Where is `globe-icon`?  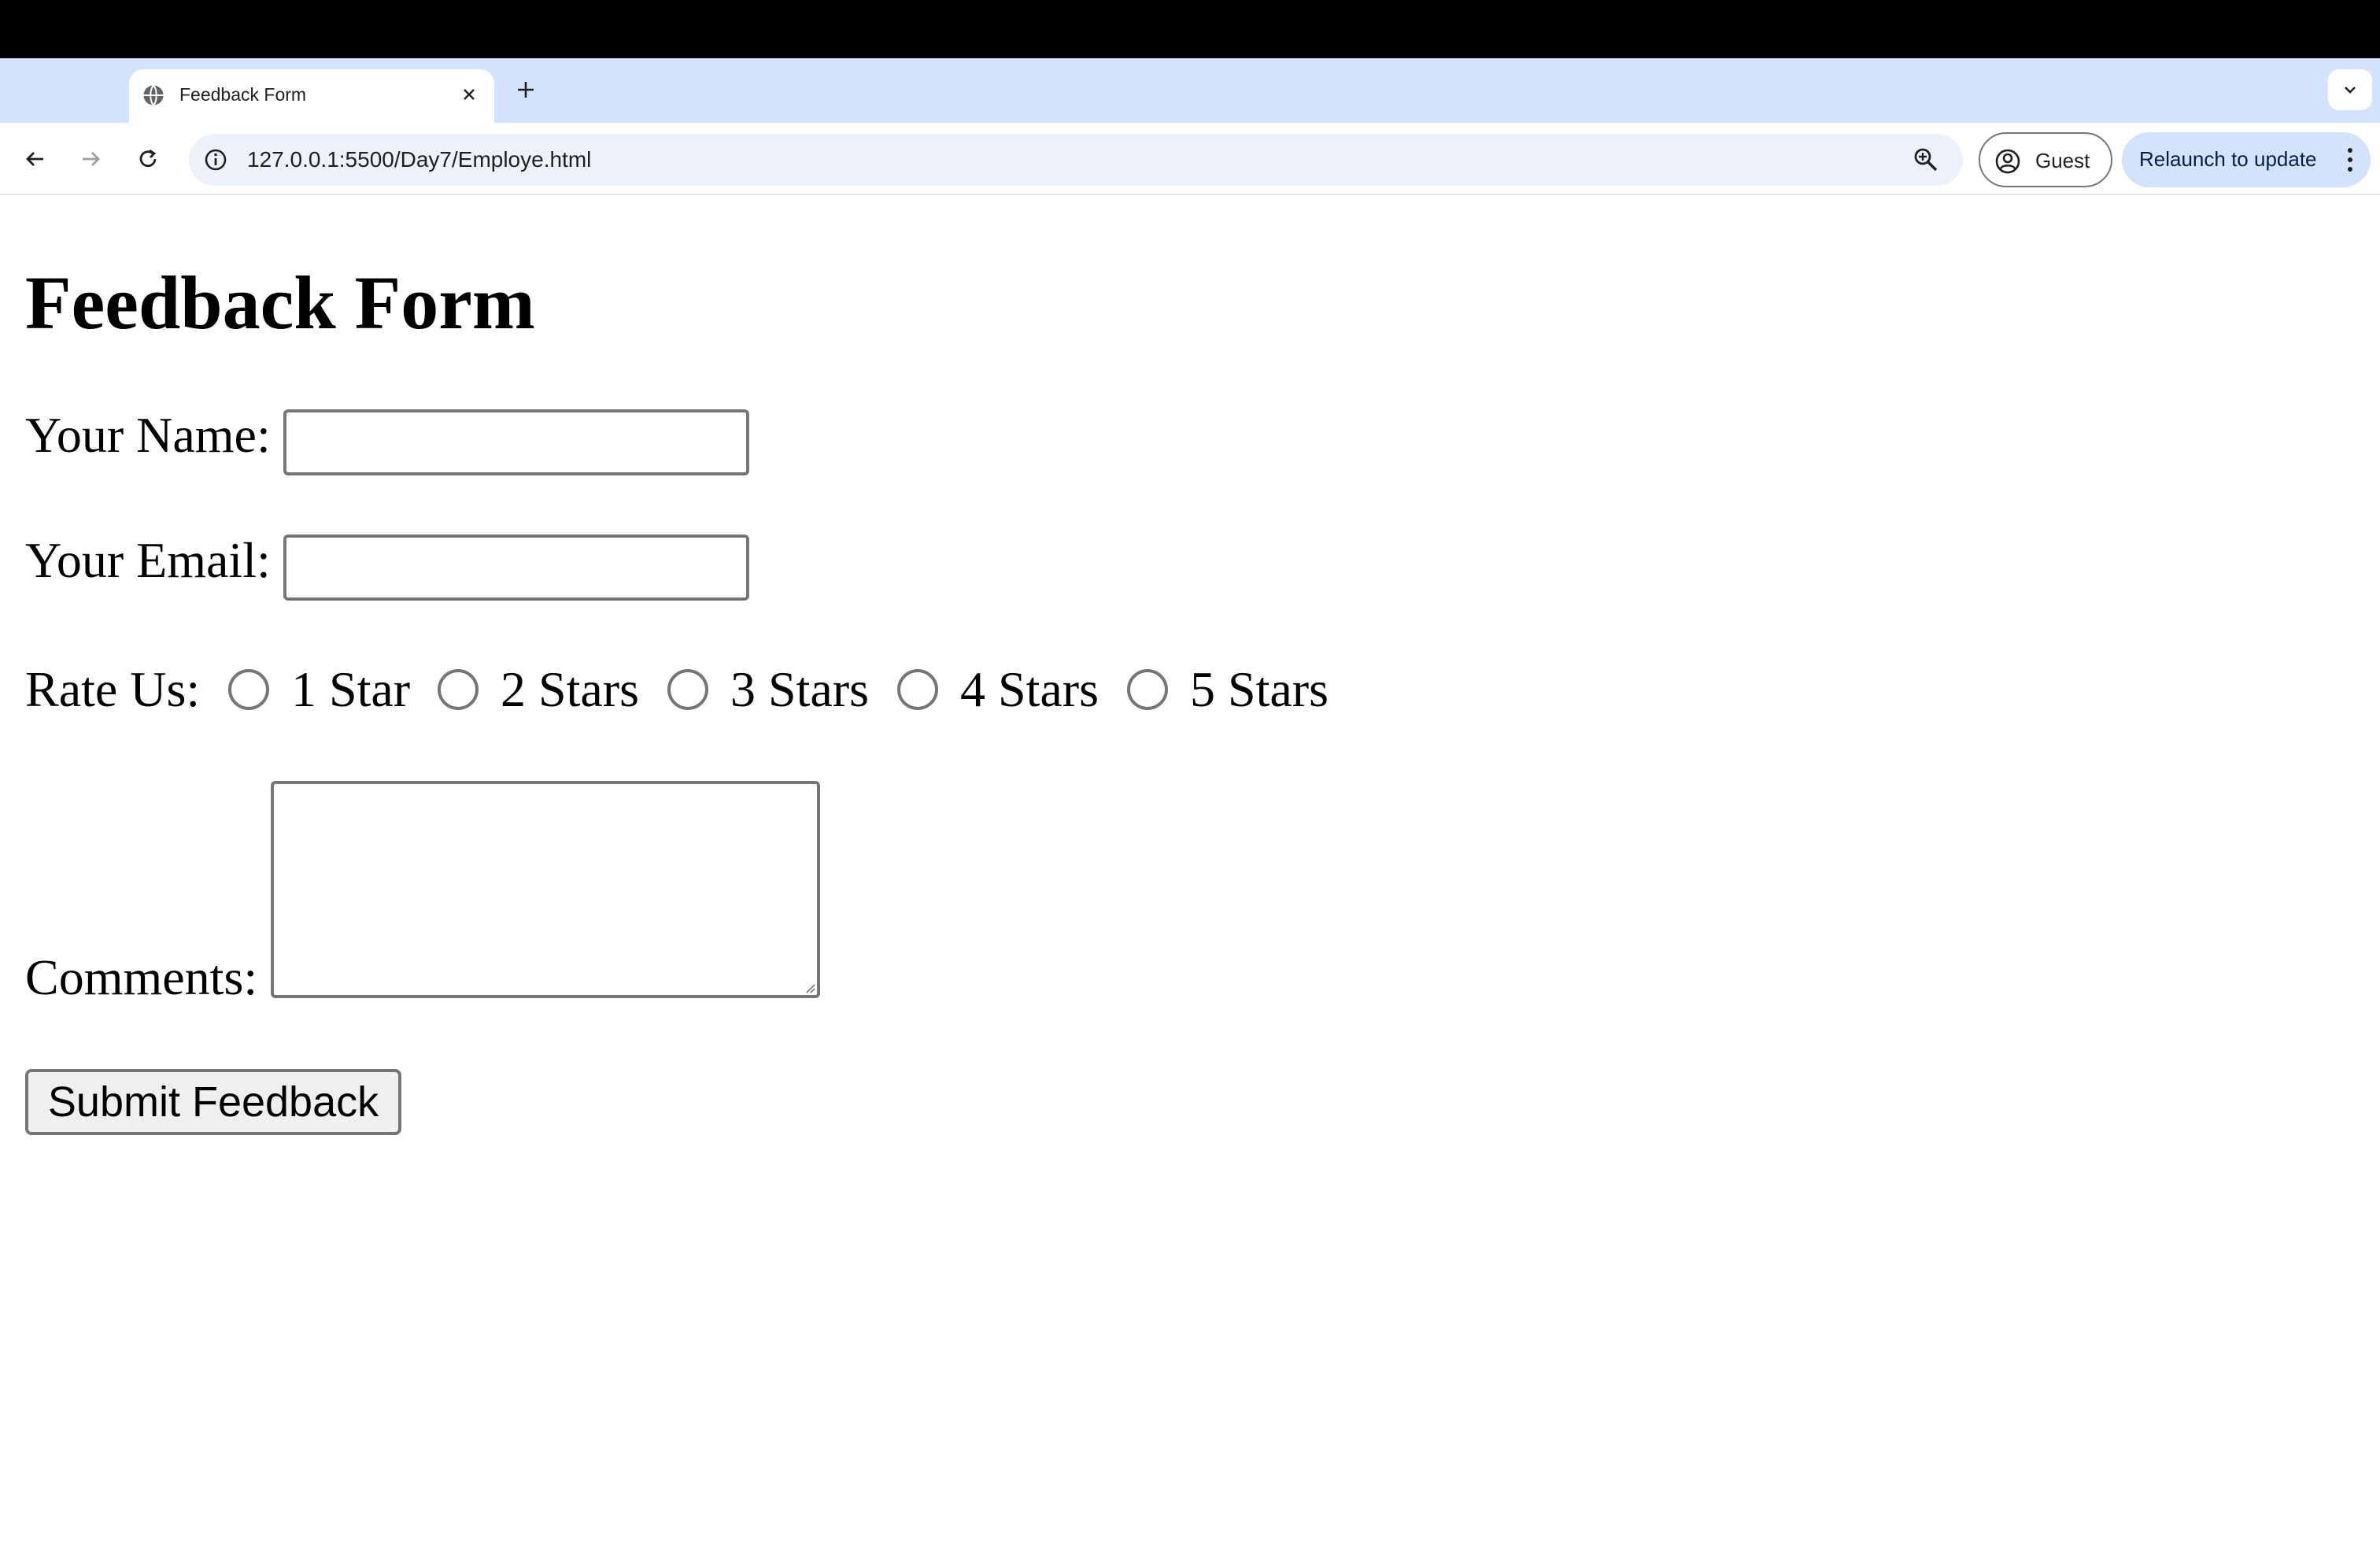 globe-icon is located at coordinates (153, 95).